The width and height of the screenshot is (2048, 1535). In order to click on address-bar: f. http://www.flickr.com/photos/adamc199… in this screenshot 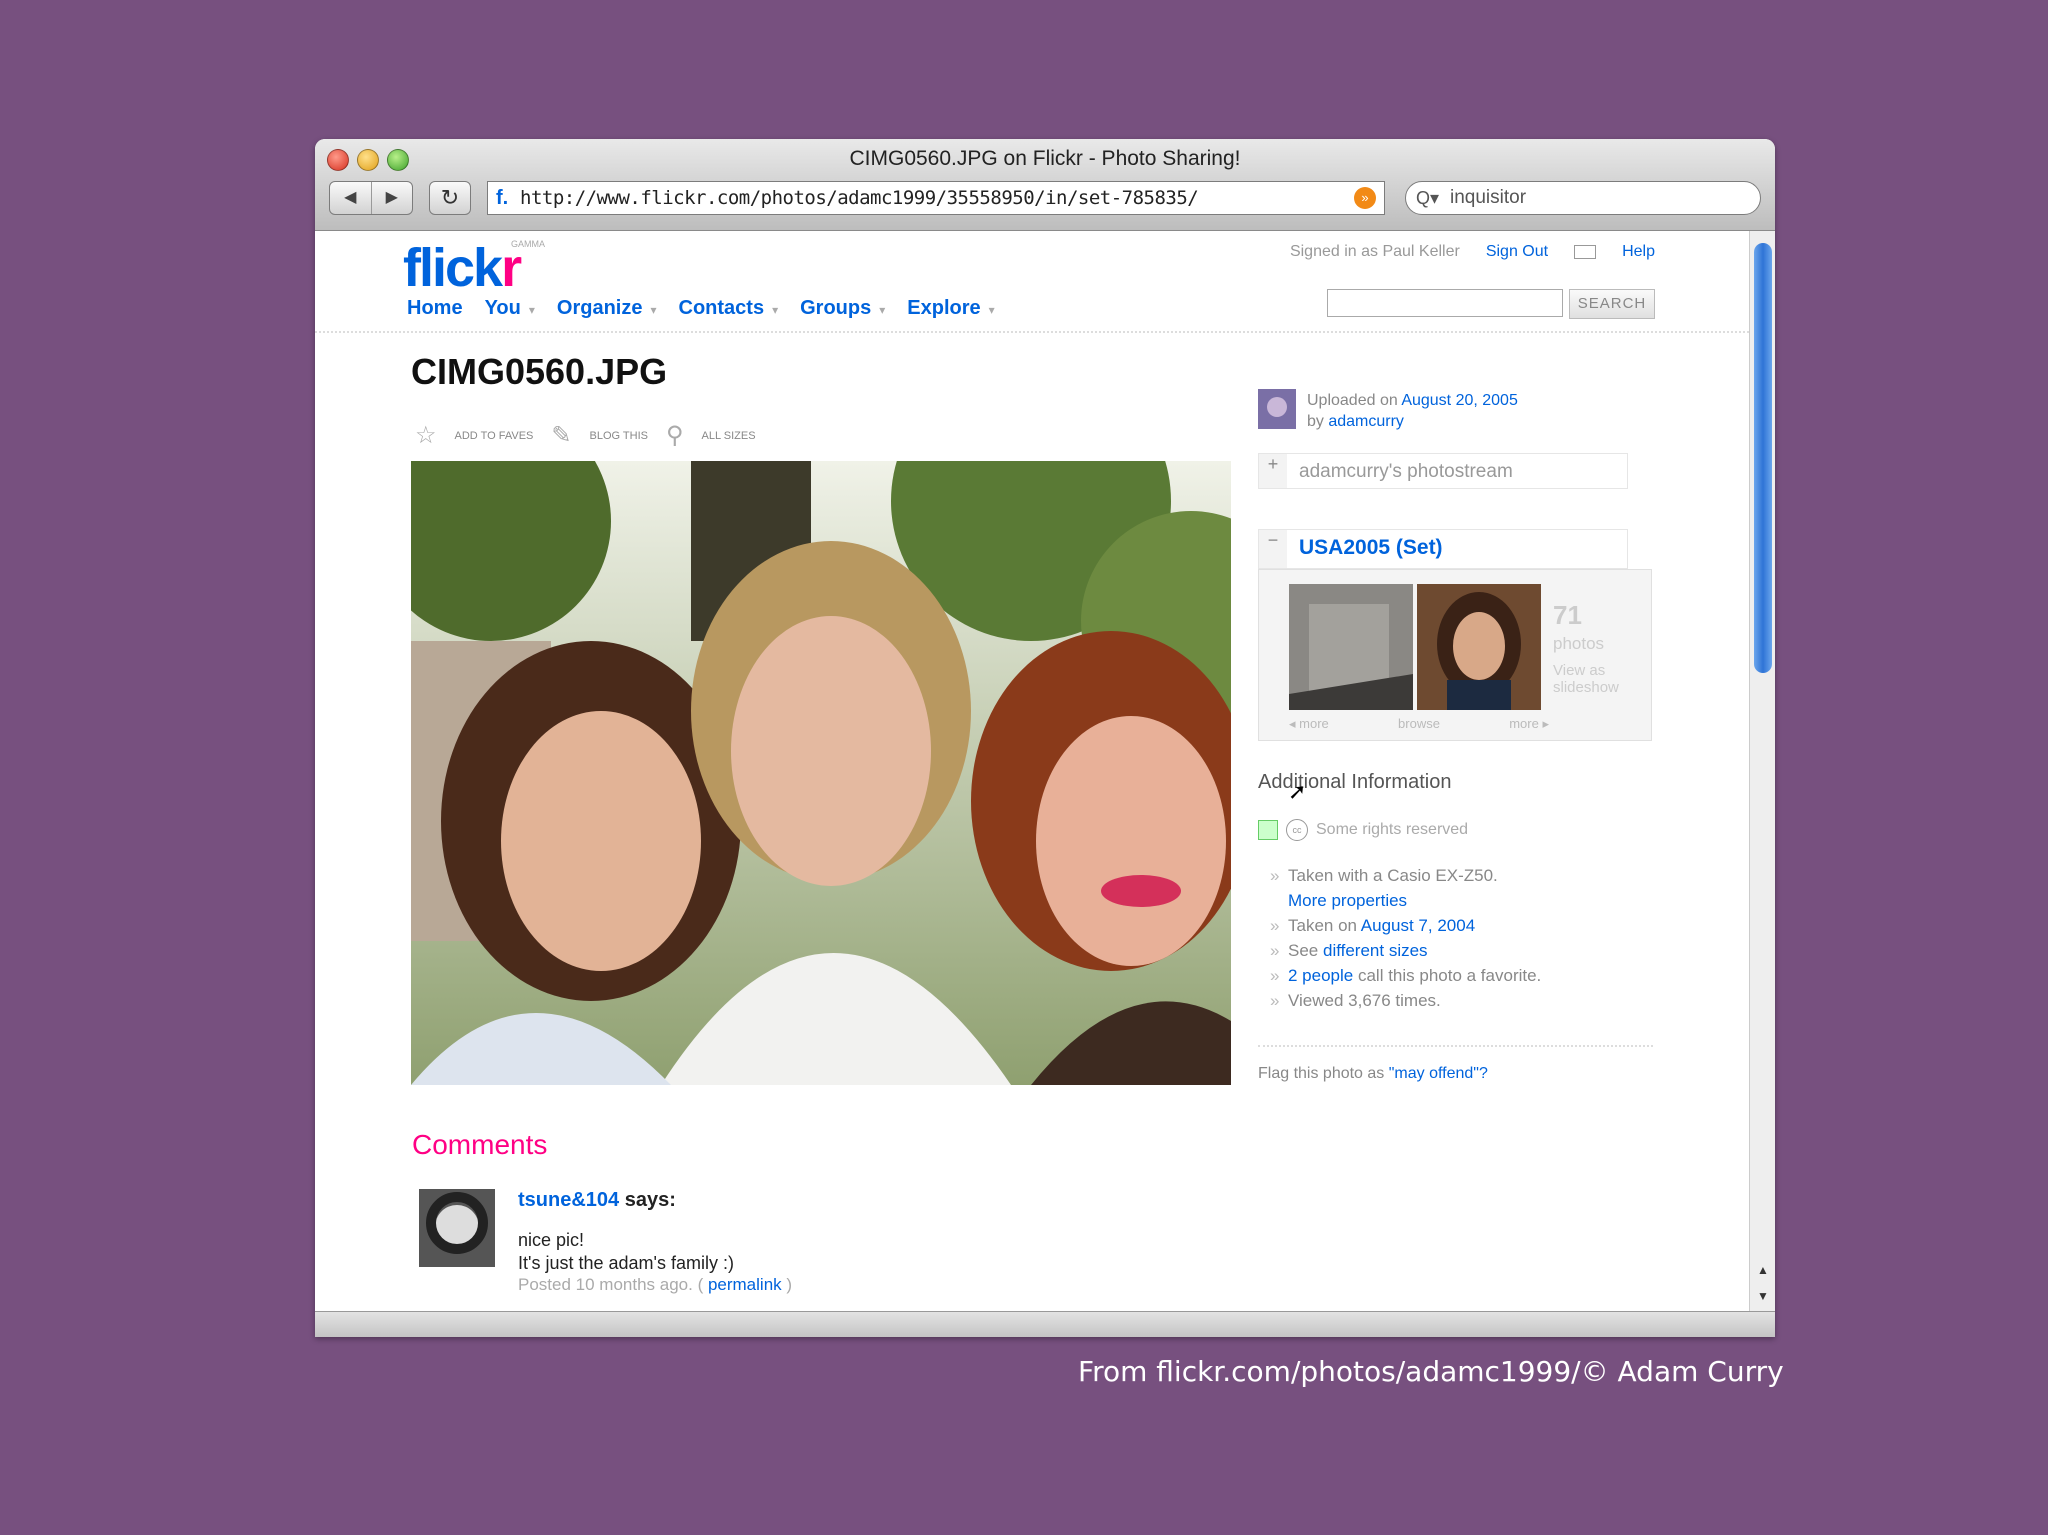, I will do `click(936, 198)`.